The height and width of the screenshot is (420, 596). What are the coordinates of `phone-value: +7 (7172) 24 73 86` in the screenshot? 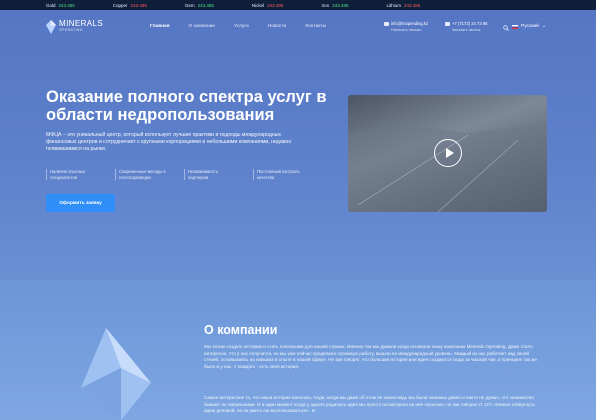 It's located at (470, 23).